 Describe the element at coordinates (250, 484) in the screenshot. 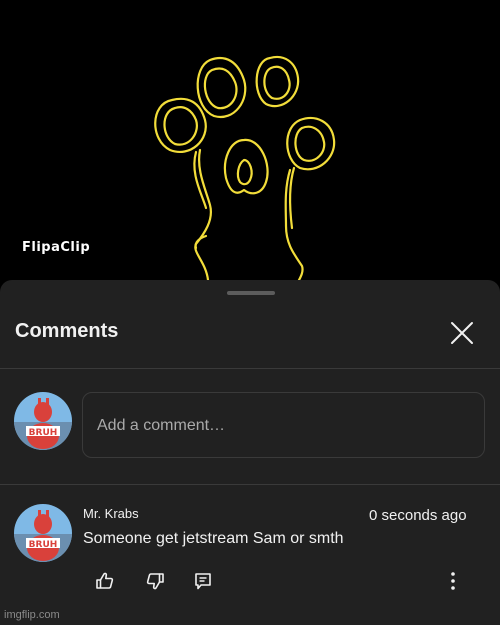

I see `input-divider` at that location.